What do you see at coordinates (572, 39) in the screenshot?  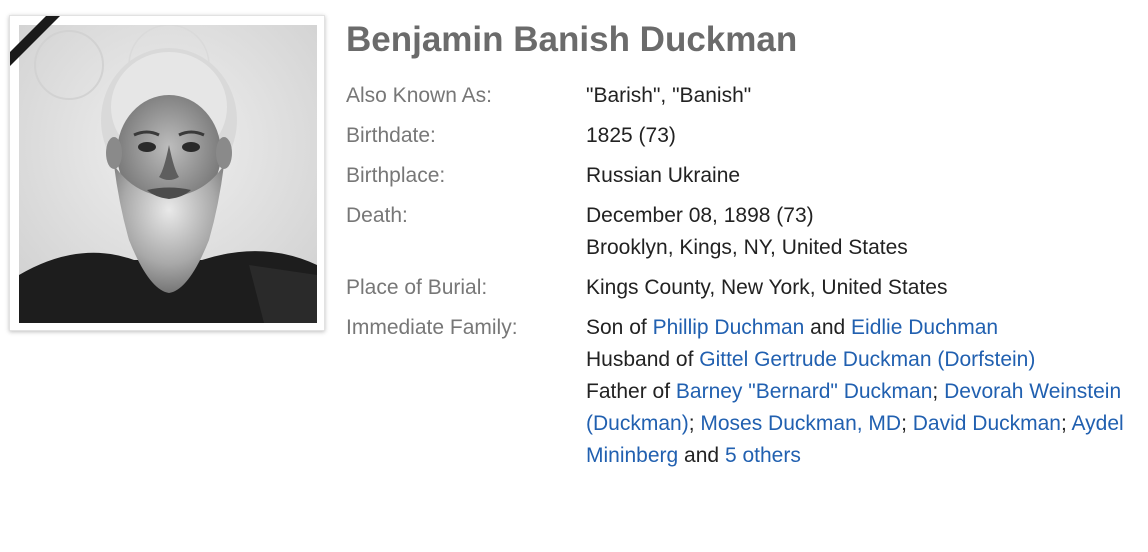 I see `profile-name: Benjamin Banish Duckman` at bounding box center [572, 39].